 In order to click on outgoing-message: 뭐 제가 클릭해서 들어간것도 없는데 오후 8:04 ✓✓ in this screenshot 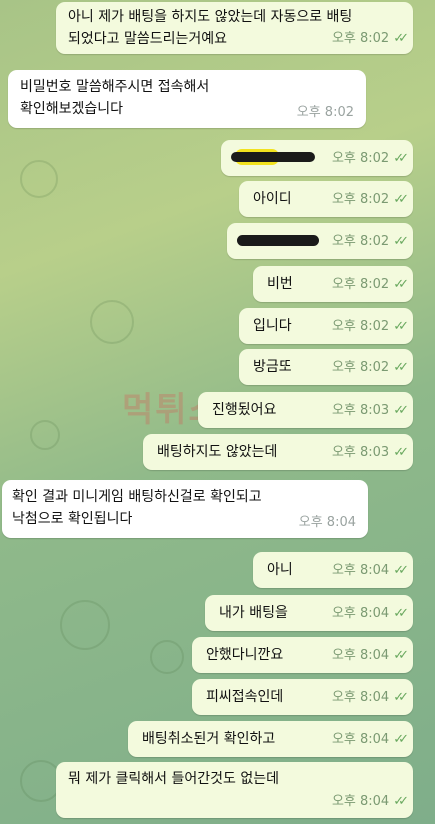, I will do `click(234, 790)`.